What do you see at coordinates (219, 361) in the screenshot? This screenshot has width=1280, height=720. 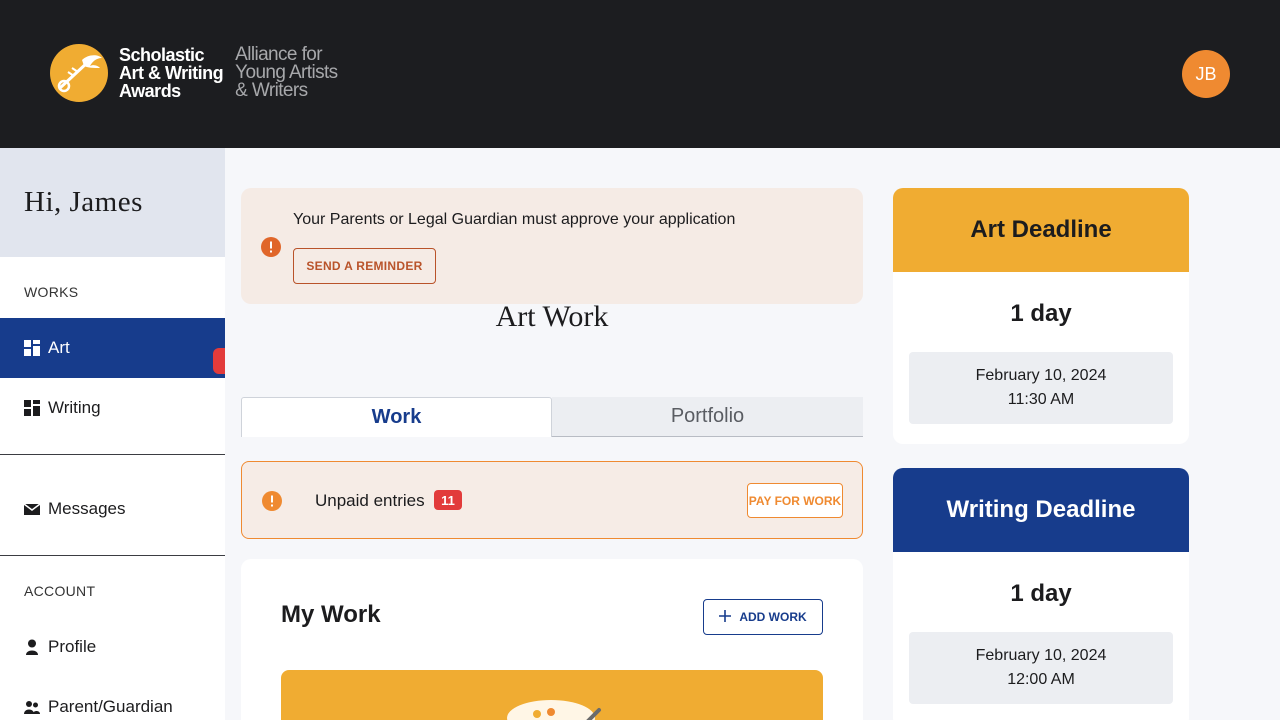 I see `messages-count-badge` at bounding box center [219, 361].